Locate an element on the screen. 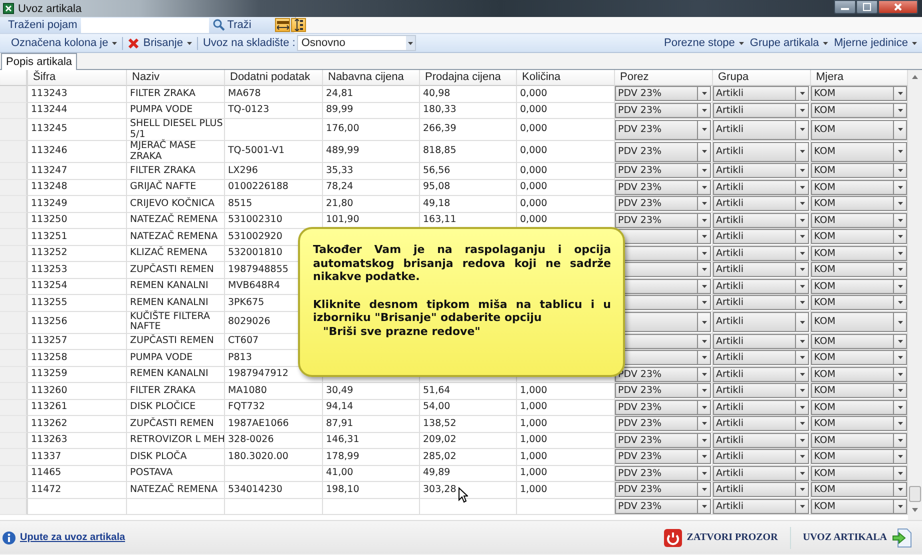 The height and width of the screenshot is (555, 922). help-link: Upute za uvoz artikala is located at coordinates (73, 537).